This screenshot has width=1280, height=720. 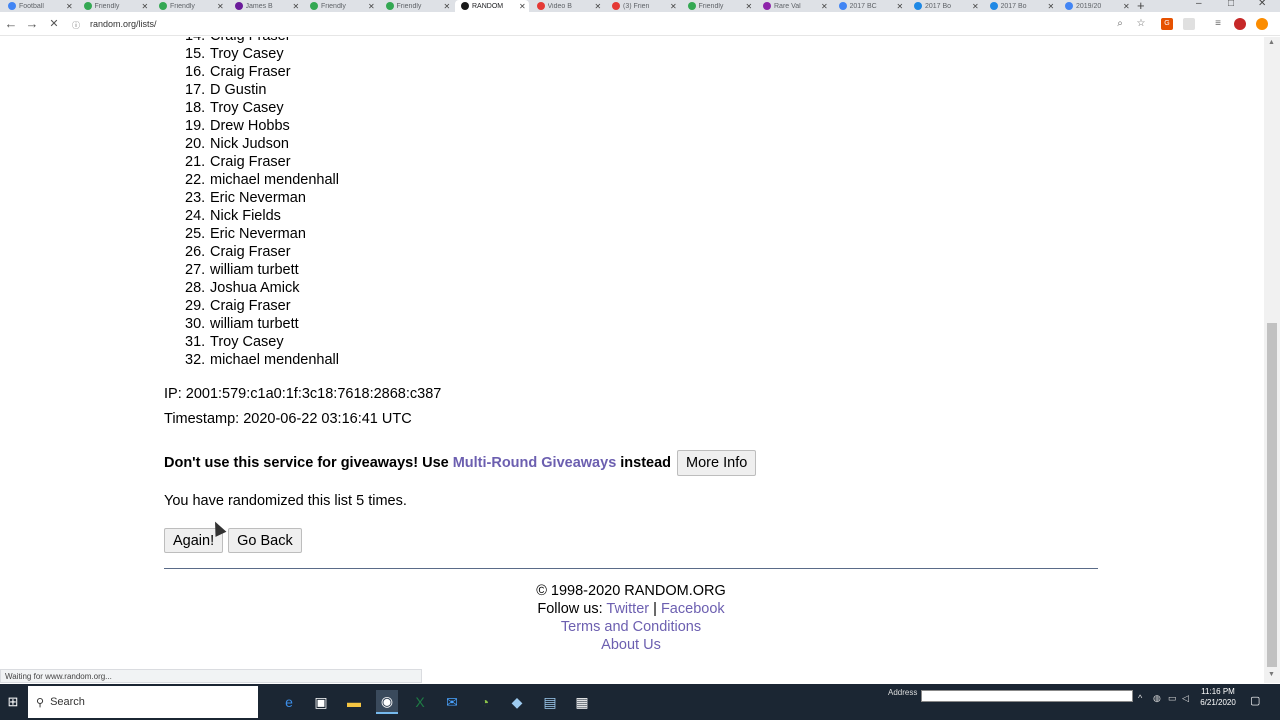 I want to click on footer-divider, so click(x=631, y=568).